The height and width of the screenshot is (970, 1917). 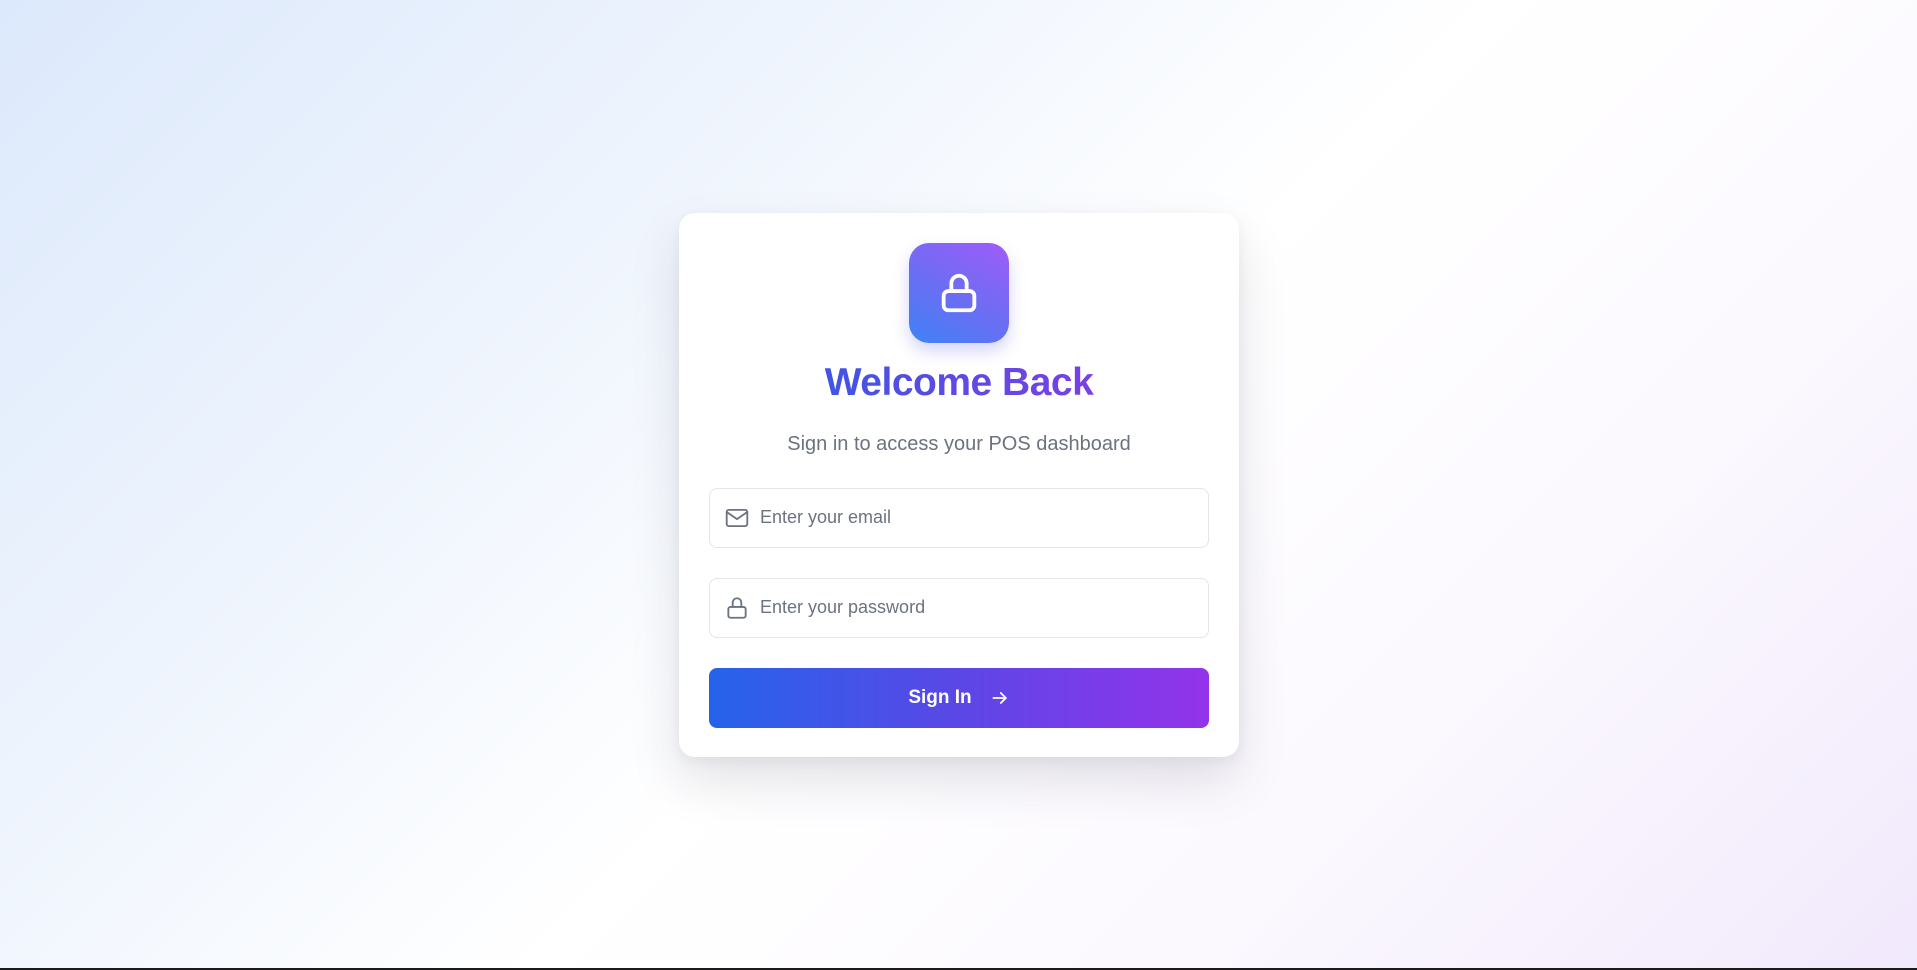 What do you see at coordinates (999, 698) in the screenshot?
I see `arrow-right-icon` at bounding box center [999, 698].